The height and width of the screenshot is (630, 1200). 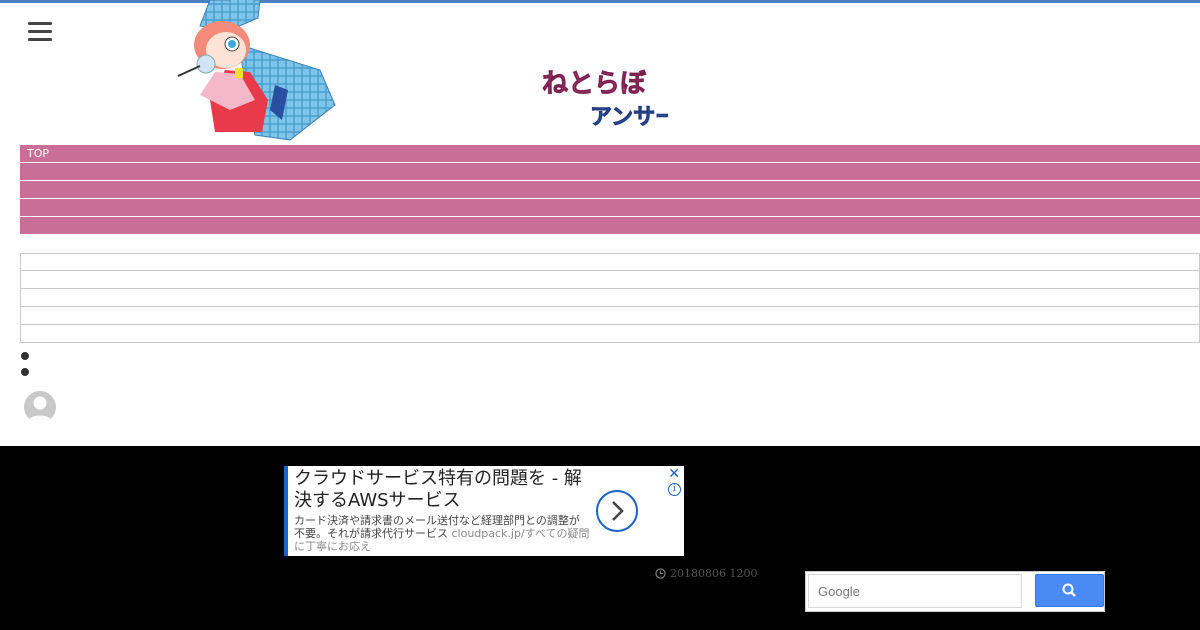 I want to click on chevron-right-icon, so click(x=618, y=511).